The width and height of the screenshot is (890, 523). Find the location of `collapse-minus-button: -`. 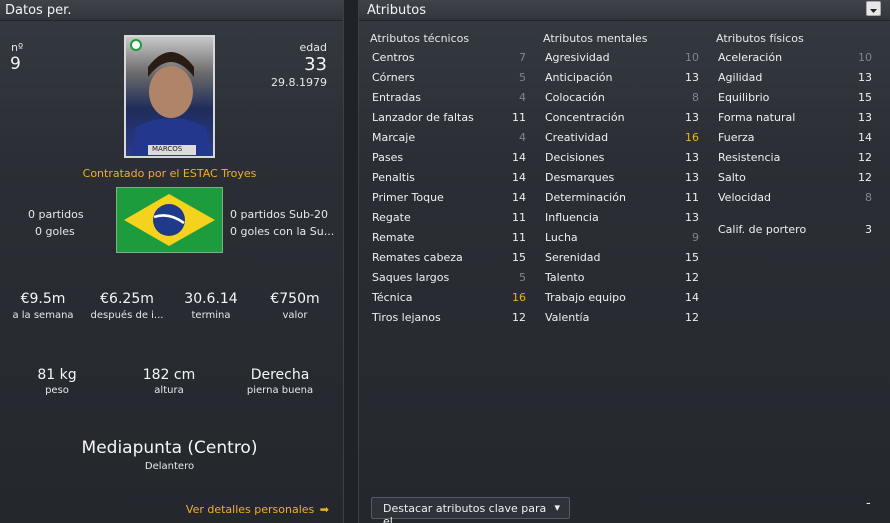

collapse-minus-button: - is located at coordinates (868, 503).